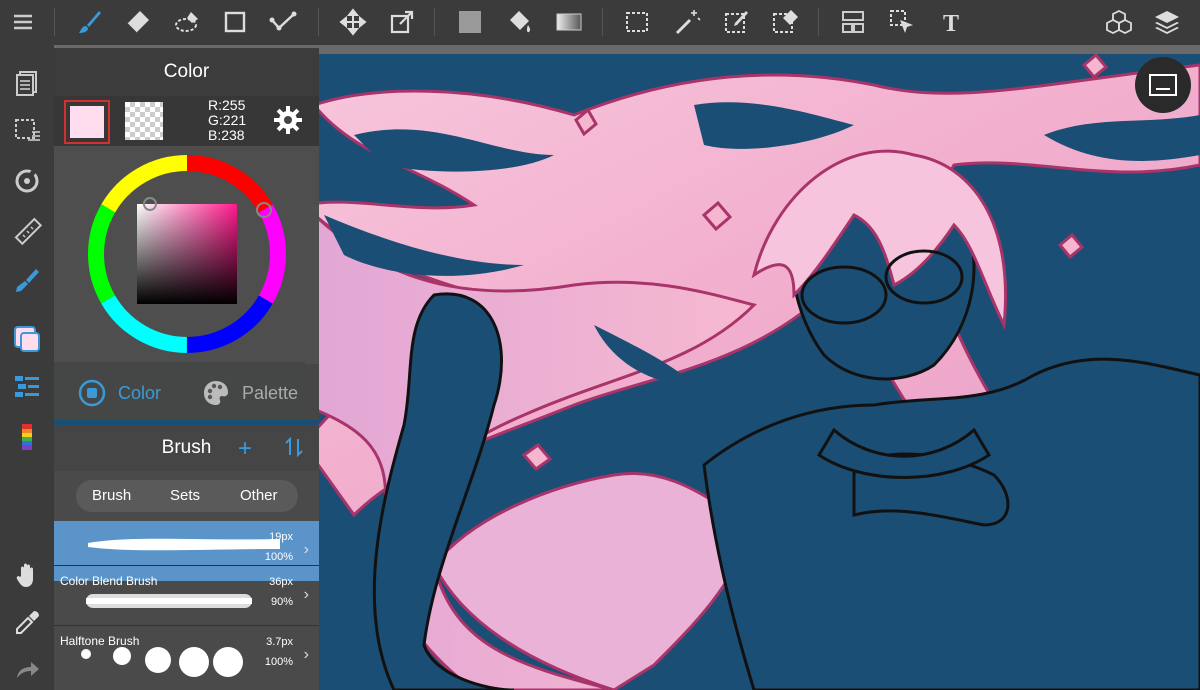 Image resolution: width=1200 pixels, height=690 pixels. What do you see at coordinates (279, 547) in the screenshot?
I see `brush-size: 19px 100%` at bounding box center [279, 547].